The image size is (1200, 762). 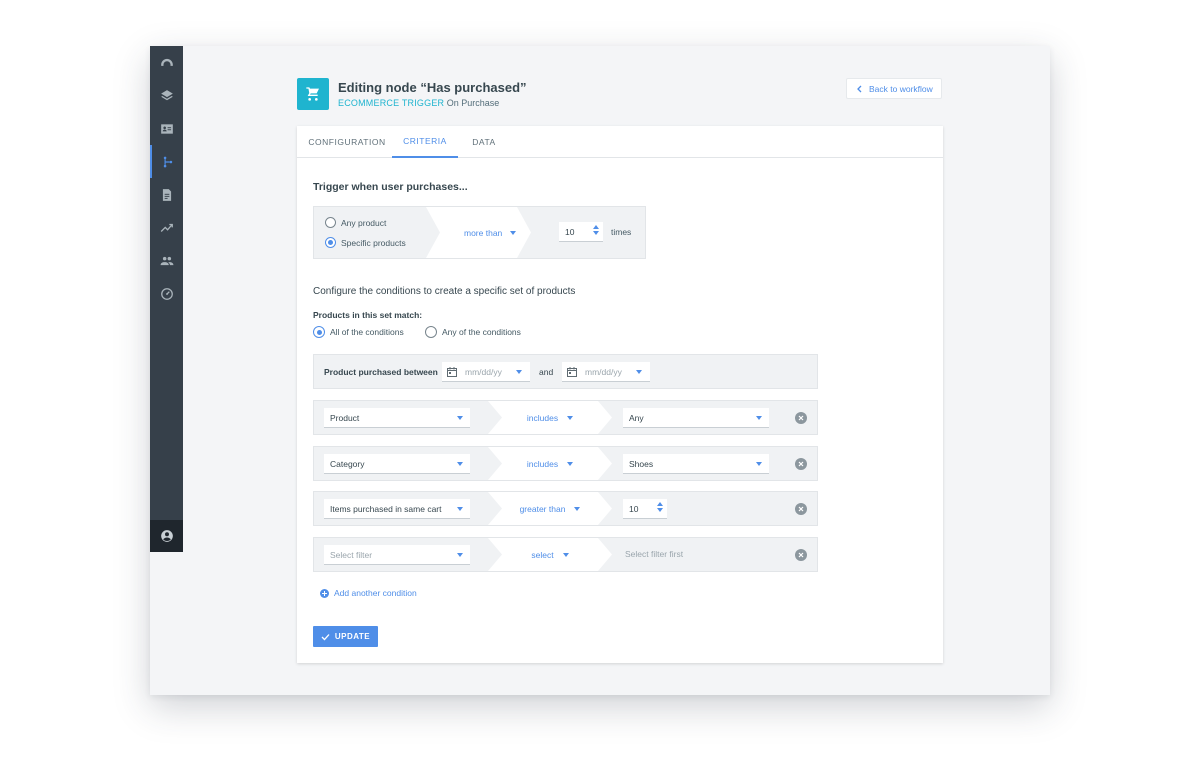 What do you see at coordinates (570, 231) in the screenshot?
I see `purchase-count-value: 10` at bounding box center [570, 231].